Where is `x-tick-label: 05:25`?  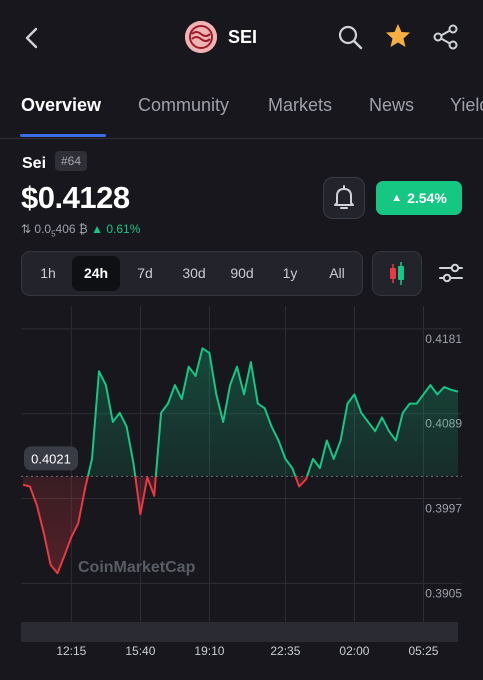
x-tick-label: 05:25 is located at coordinates (423, 651).